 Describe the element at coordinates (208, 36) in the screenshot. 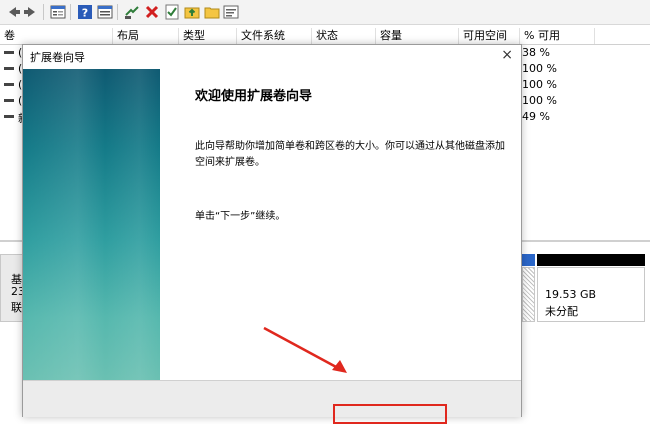

I see `column-header-type: 类型` at that location.